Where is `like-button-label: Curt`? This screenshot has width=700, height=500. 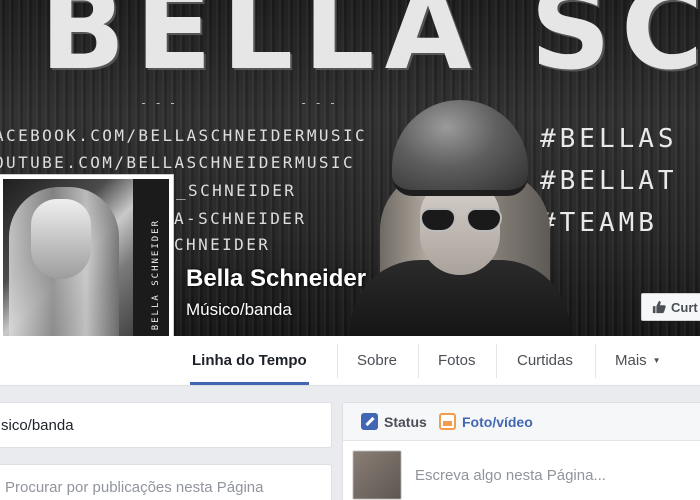
like-button-label: Curt is located at coordinates (684, 307).